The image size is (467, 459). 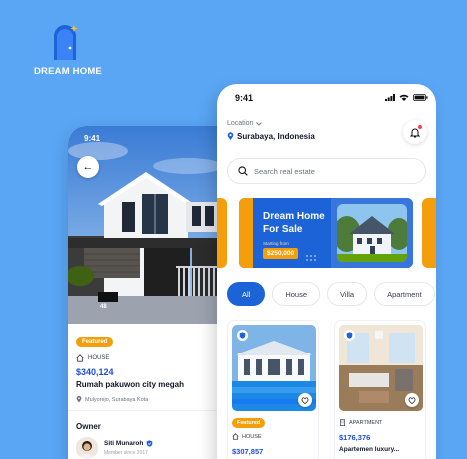 What do you see at coordinates (126, 453) in the screenshot?
I see `owner-member-since: Member since 2017` at bounding box center [126, 453].